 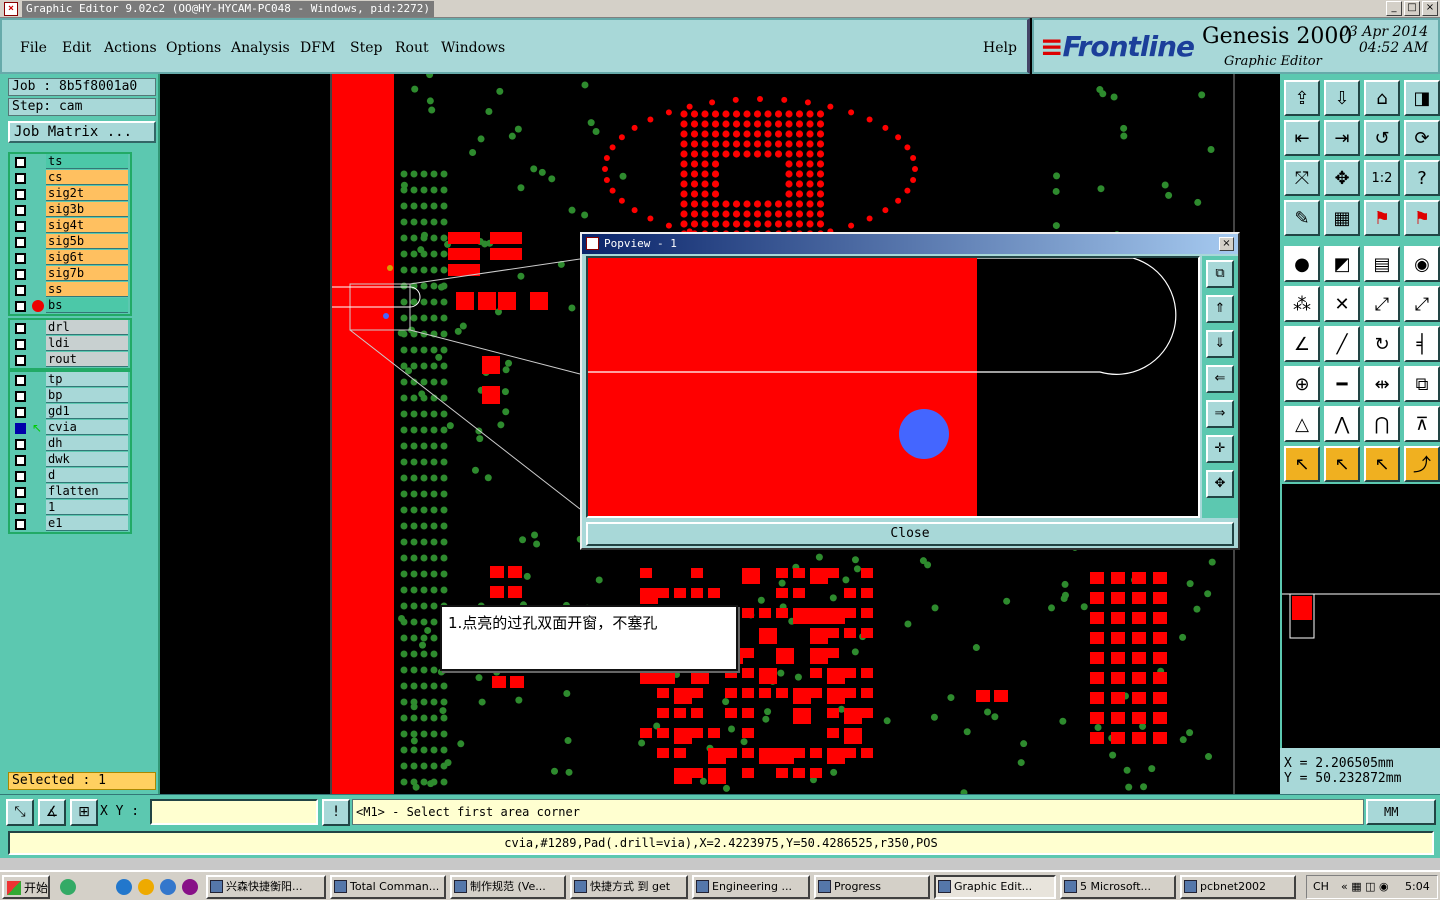 I want to click on measure-p2p-icon: ⤢, so click(x=1382, y=304).